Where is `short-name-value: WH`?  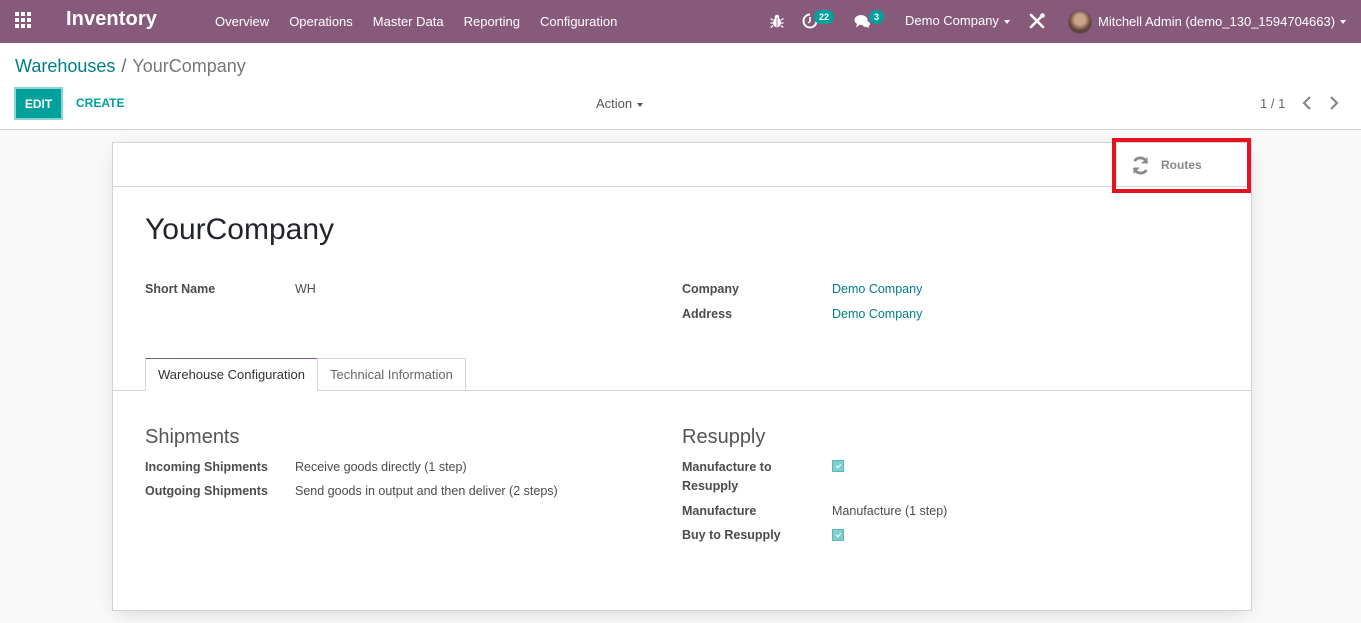 short-name-value: WH is located at coordinates (305, 289).